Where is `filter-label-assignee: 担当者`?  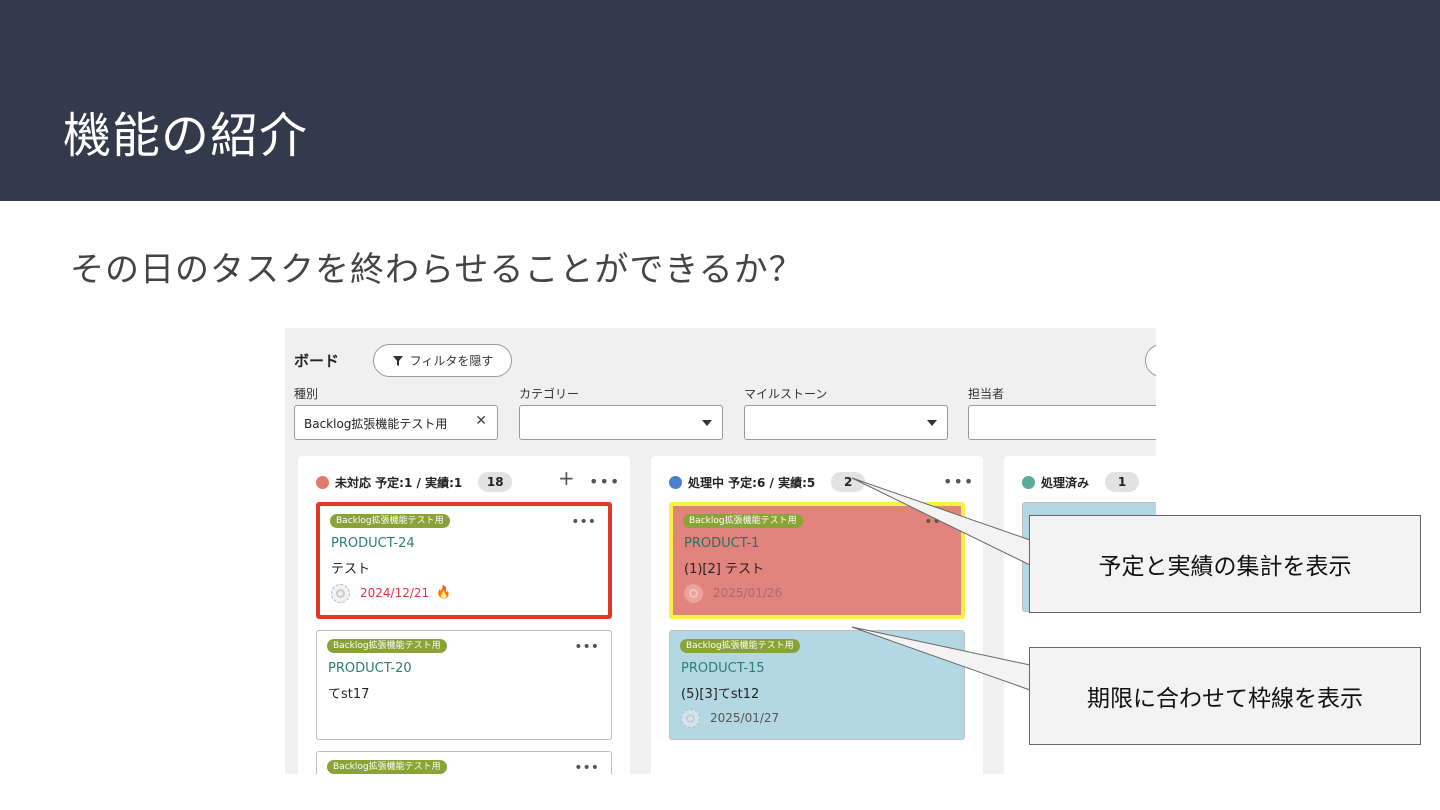 filter-label-assignee: 担当者 is located at coordinates (986, 394).